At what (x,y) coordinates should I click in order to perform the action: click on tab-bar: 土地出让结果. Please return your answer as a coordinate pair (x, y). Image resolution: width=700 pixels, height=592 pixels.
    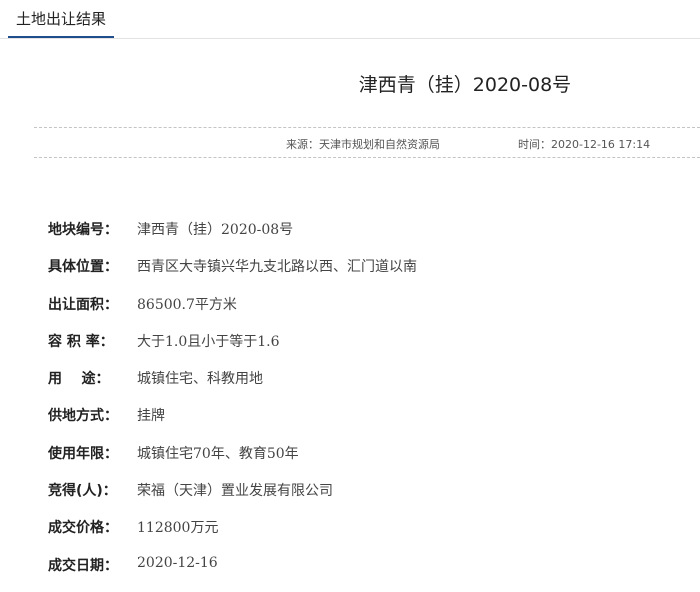
    Looking at the image, I should click on (350, 19).